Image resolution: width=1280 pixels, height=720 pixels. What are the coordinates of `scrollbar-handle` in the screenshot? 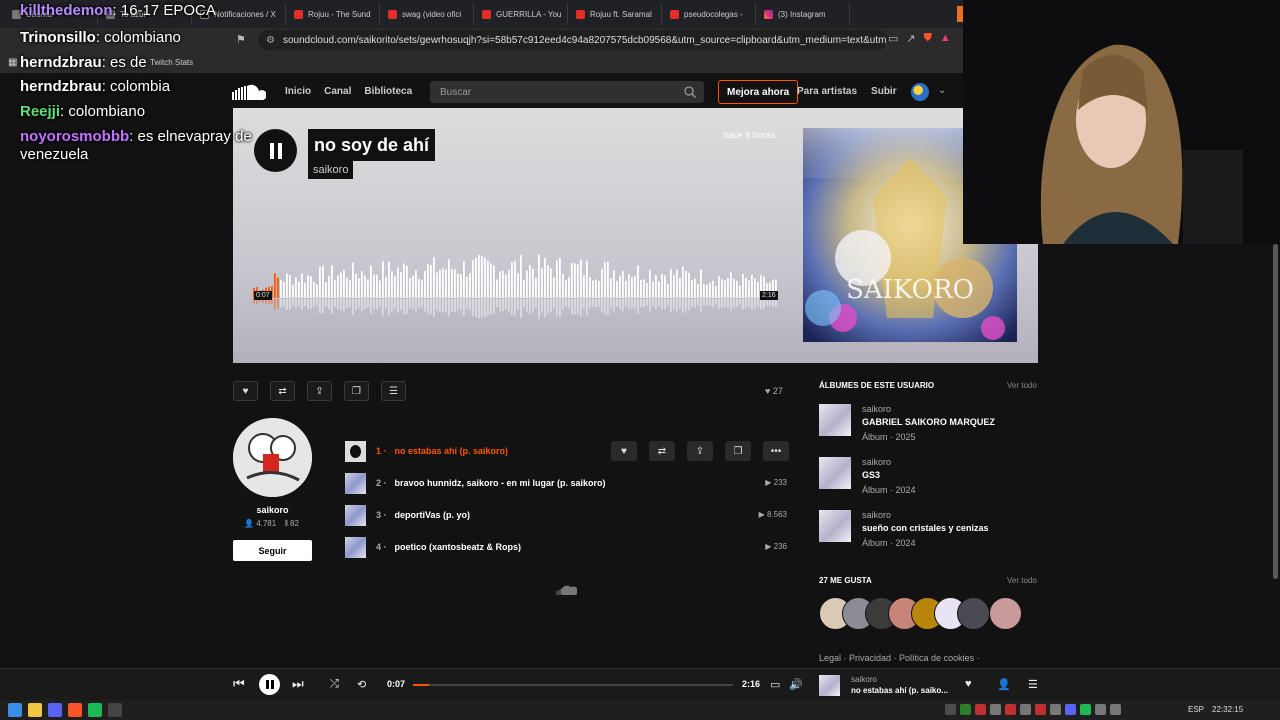 It's located at (1275, 411).